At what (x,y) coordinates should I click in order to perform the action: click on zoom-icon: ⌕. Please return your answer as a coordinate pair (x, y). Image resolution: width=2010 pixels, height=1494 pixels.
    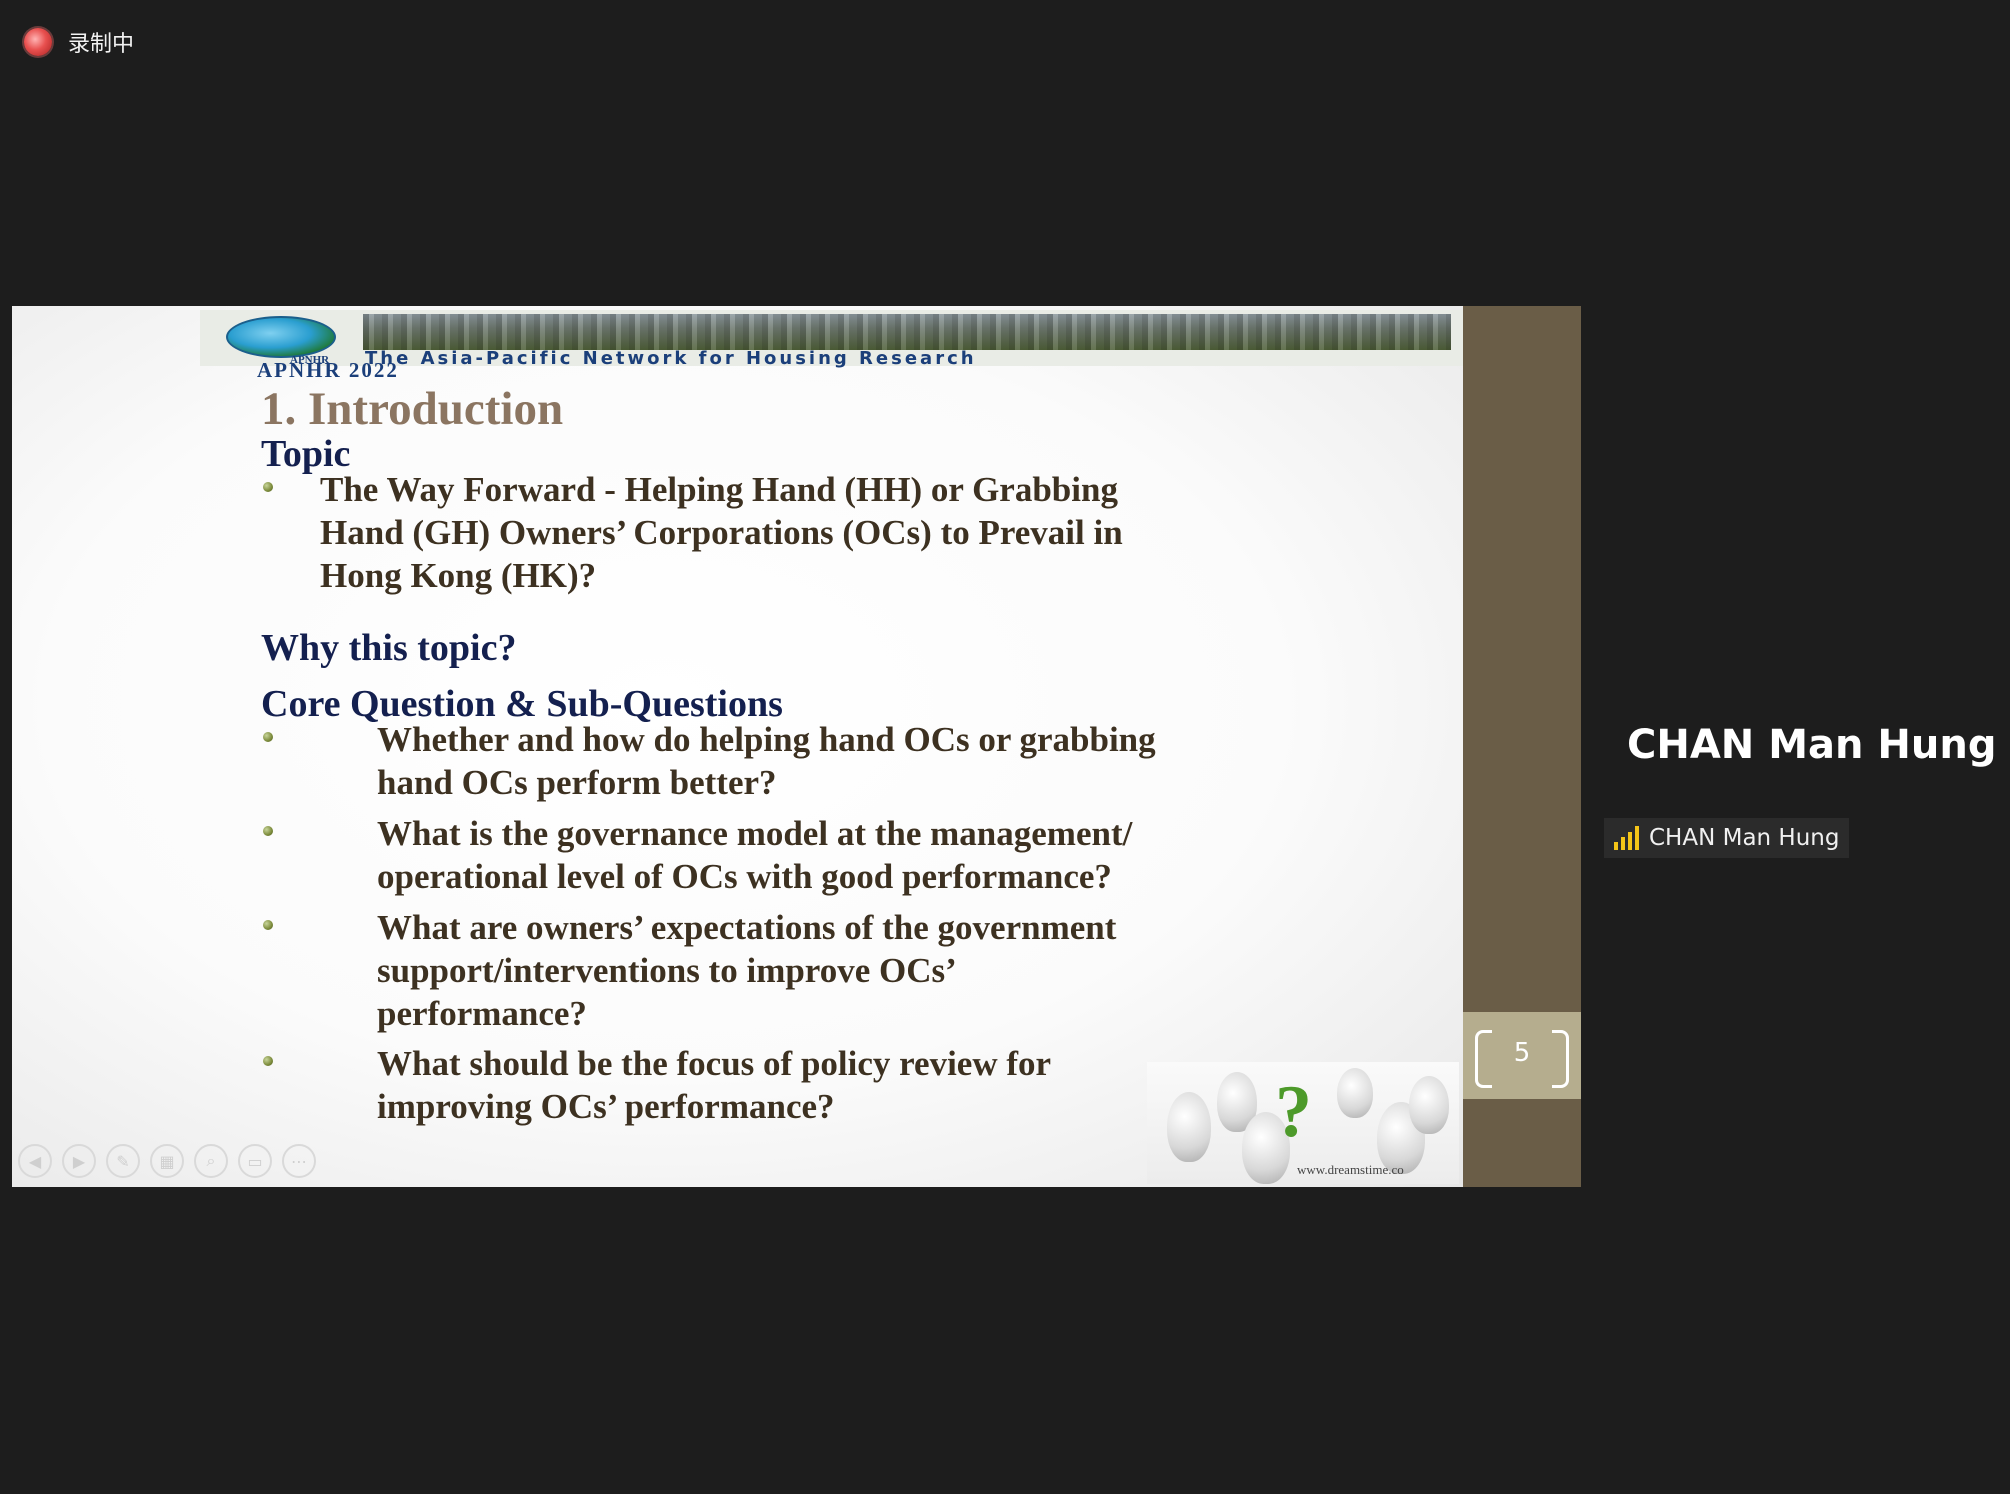
    Looking at the image, I should click on (211, 1161).